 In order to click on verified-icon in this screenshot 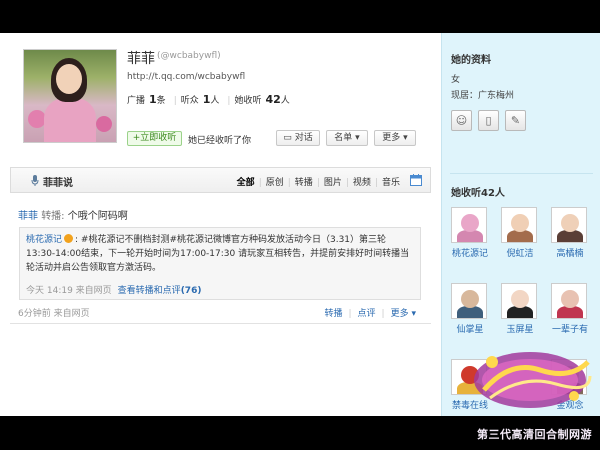, I will do `click(69, 238)`.